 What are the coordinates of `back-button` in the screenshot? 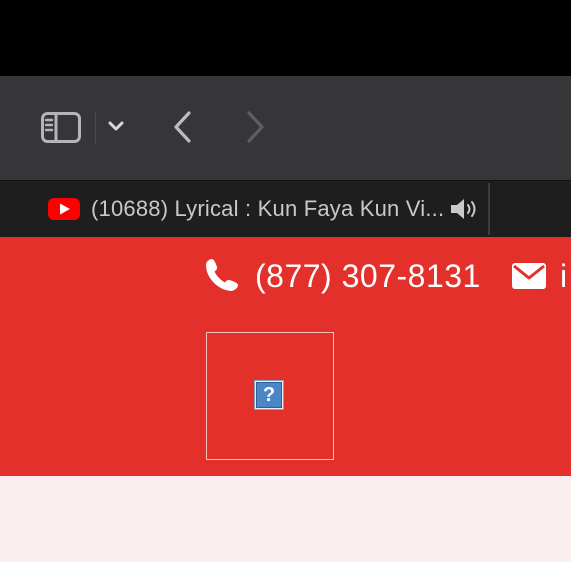 It's located at (183, 127).